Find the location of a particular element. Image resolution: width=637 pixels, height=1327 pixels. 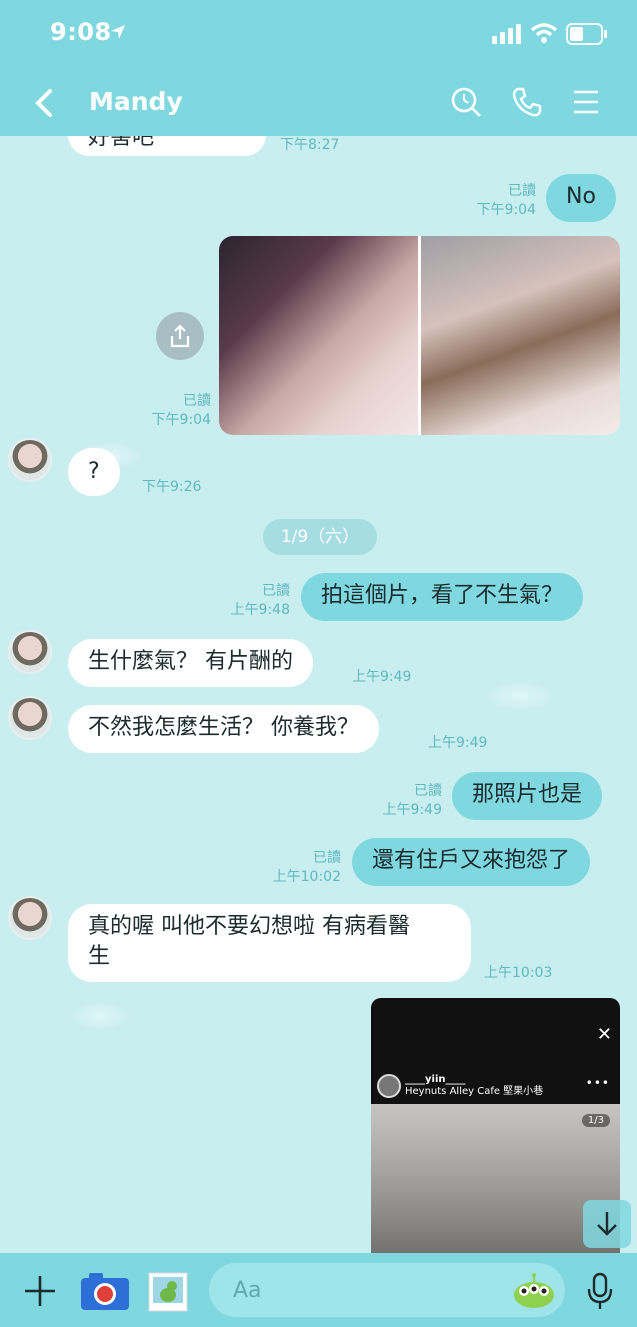

message-bubble-incoming: 生什麼氣？ 有片酬的 is located at coordinates (190, 663).